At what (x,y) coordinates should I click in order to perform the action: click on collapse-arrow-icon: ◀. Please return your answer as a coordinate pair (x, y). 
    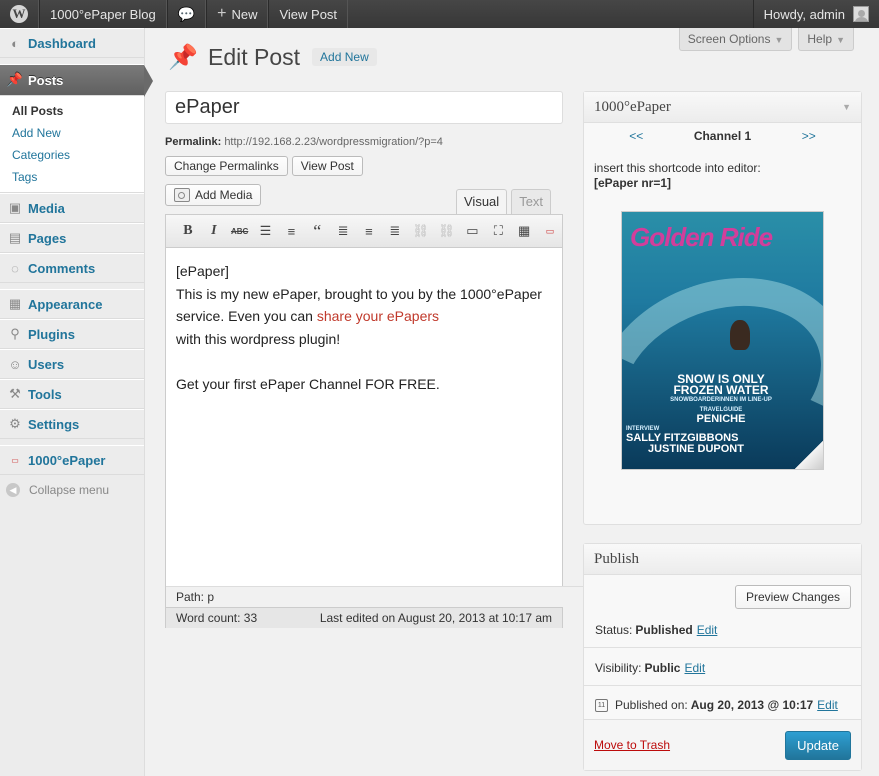
    Looking at the image, I should click on (13, 490).